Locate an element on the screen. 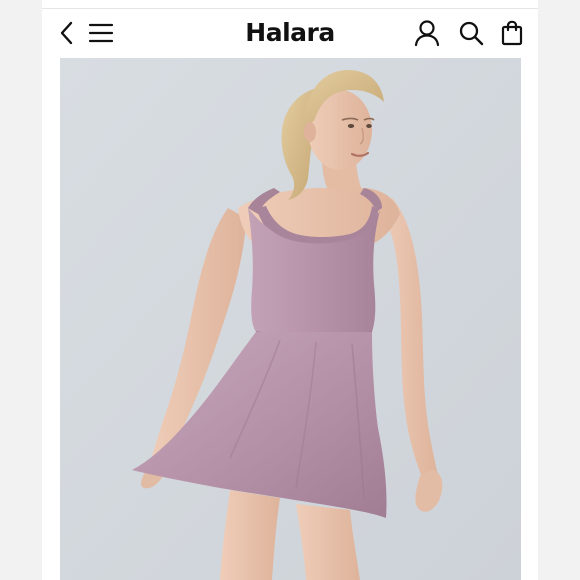 This screenshot has width=580, height=580. search-button is located at coordinates (471, 33).